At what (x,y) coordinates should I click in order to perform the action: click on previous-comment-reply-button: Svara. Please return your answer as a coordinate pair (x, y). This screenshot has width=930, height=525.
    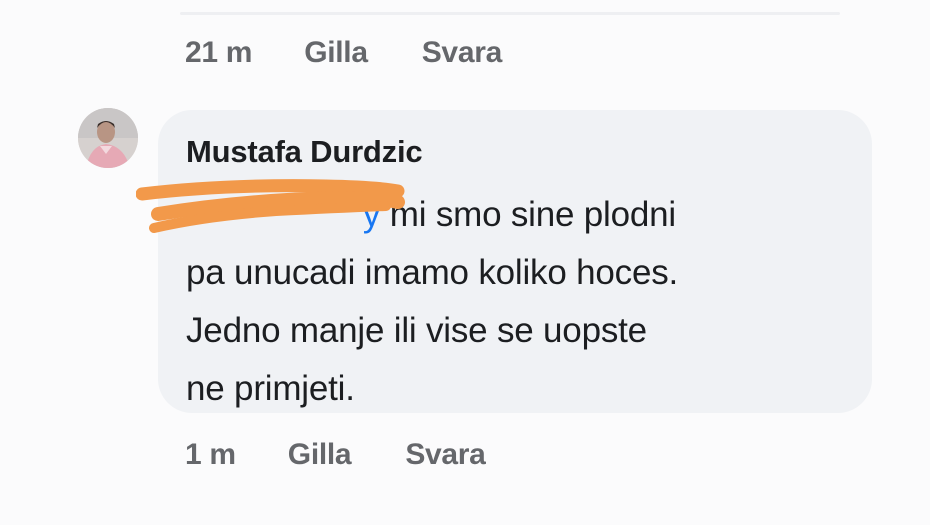
    Looking at the image, I should click on (462, 53).